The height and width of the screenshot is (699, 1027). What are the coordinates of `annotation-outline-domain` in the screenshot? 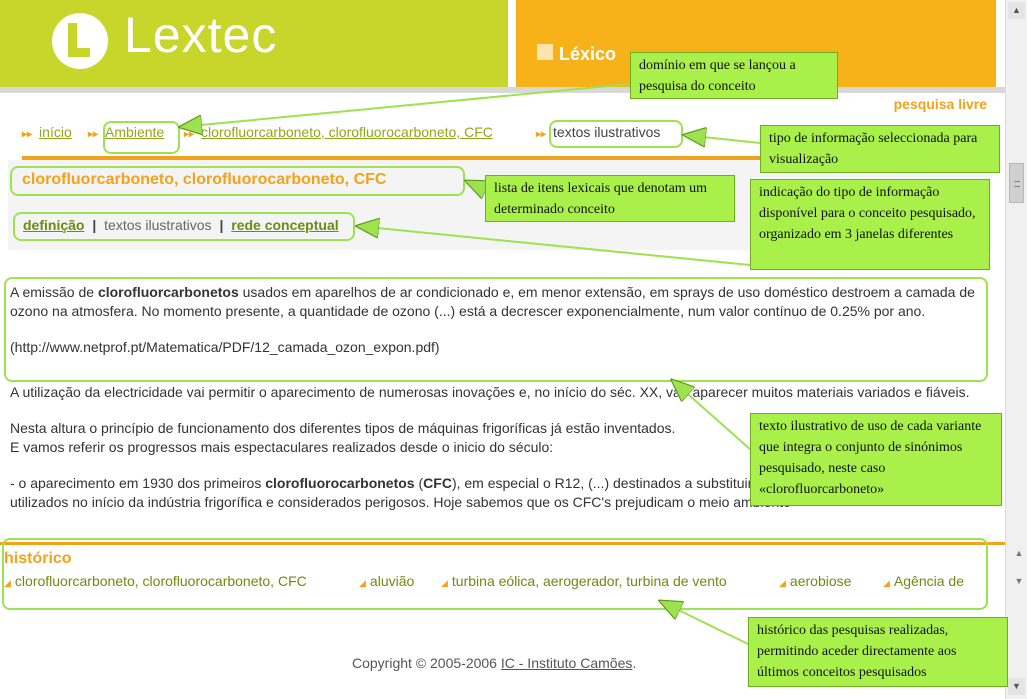 It's located at (141, 137).